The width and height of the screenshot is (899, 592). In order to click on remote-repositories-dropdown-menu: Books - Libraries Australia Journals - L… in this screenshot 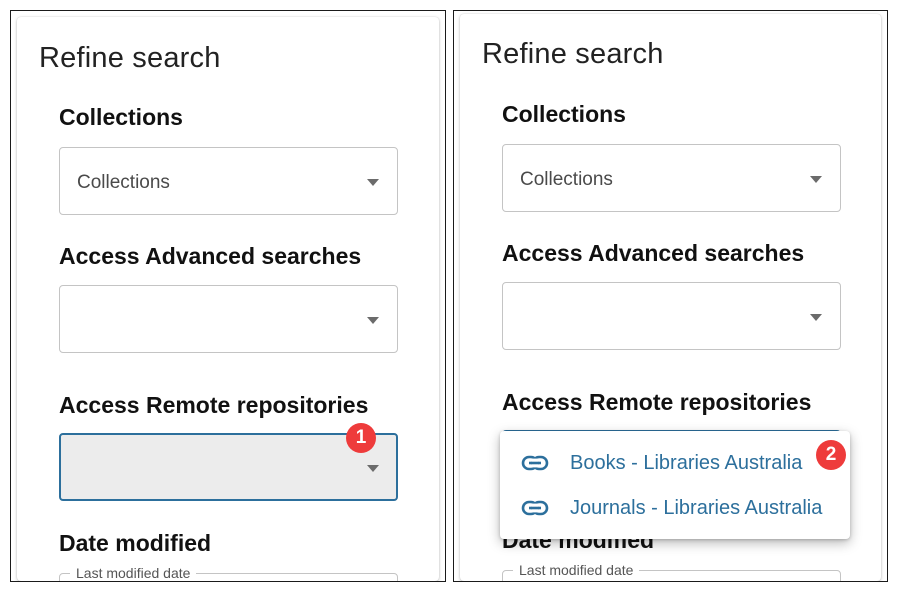, I will do `click(675, 485)`.